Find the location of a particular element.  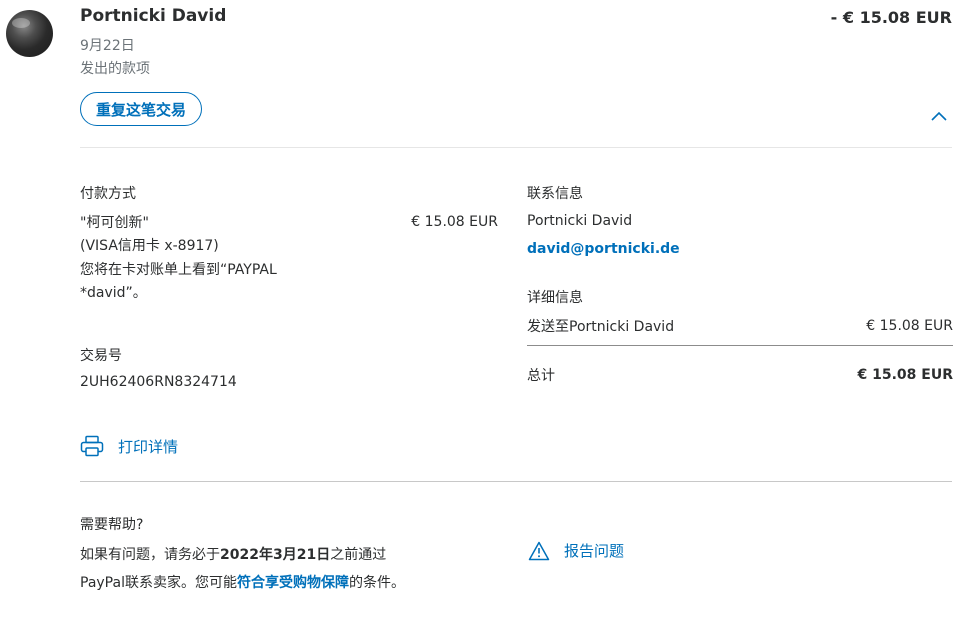

total-amount: € 15.08 EUR is located at coordinates (905, 375).